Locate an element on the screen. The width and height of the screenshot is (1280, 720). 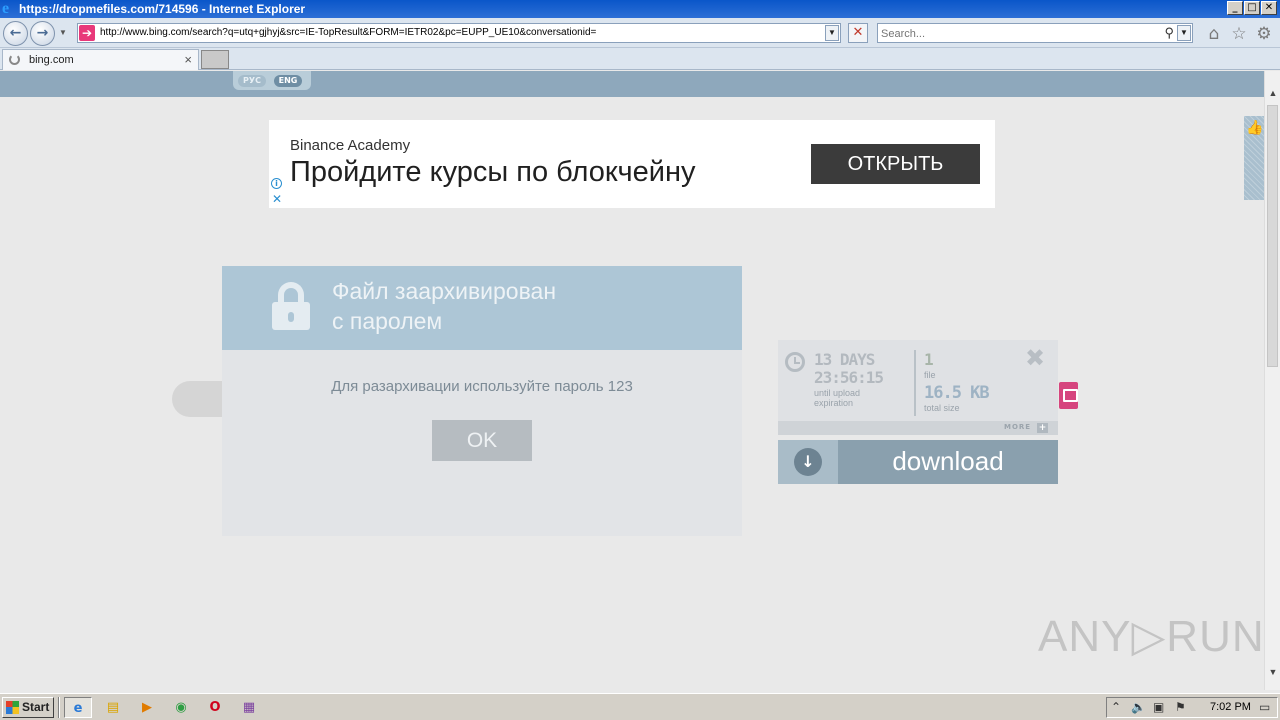
back-arrow-icon: ← is located at coordinates (15, 33).